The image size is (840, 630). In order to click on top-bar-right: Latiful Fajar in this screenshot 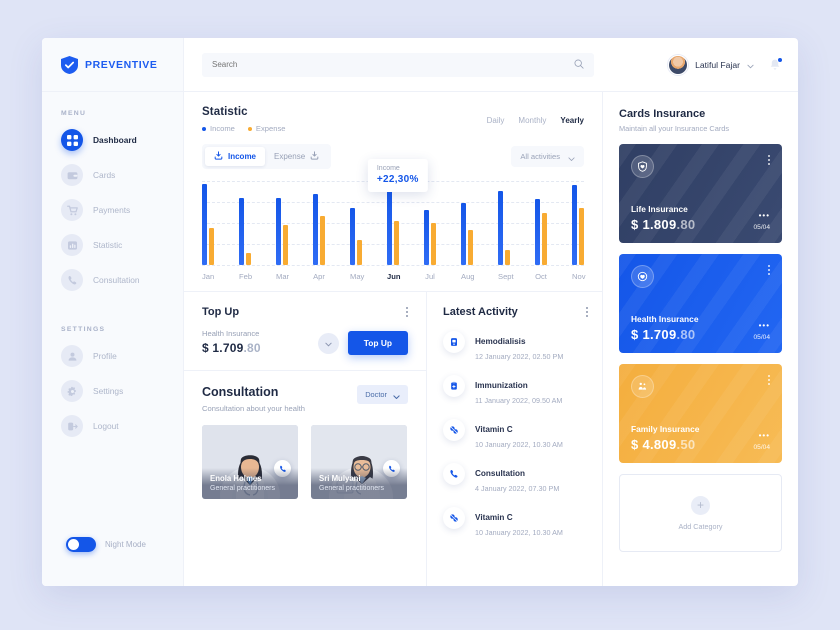, I will do `click(725, 64)`.